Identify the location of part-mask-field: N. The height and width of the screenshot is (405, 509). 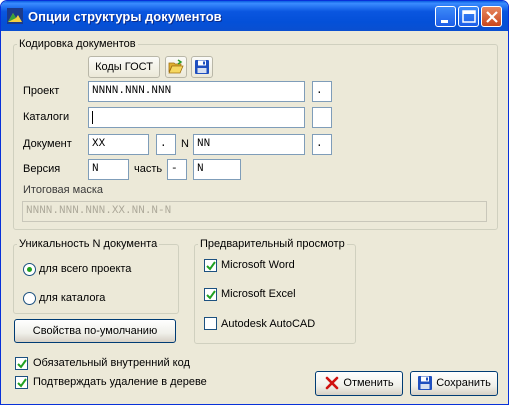
(217, 169).